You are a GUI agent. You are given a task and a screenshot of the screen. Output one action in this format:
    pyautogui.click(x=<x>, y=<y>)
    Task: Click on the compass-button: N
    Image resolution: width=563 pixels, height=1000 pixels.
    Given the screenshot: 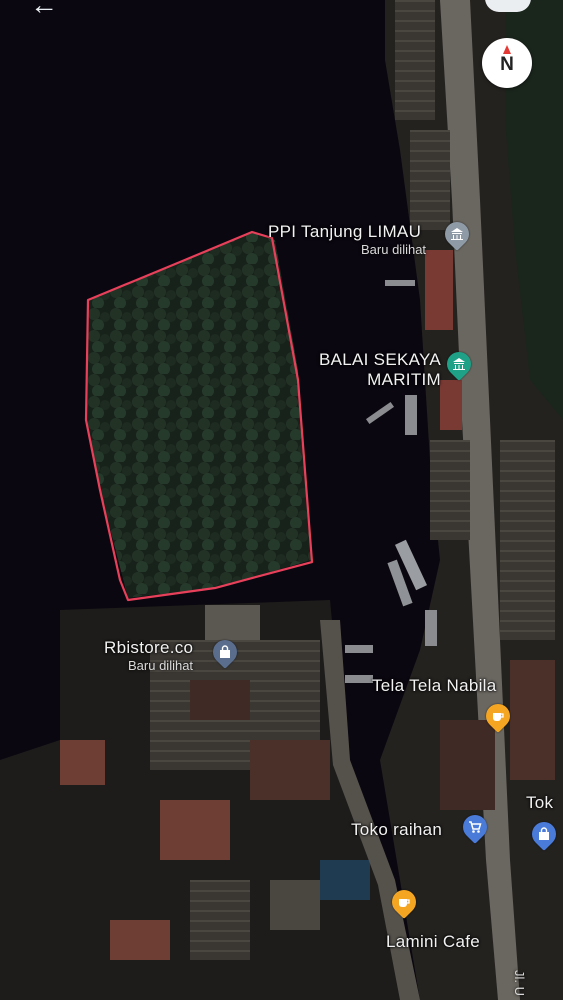 What is the action you would take?
    pyautogui.click(x=507, y=63)
    